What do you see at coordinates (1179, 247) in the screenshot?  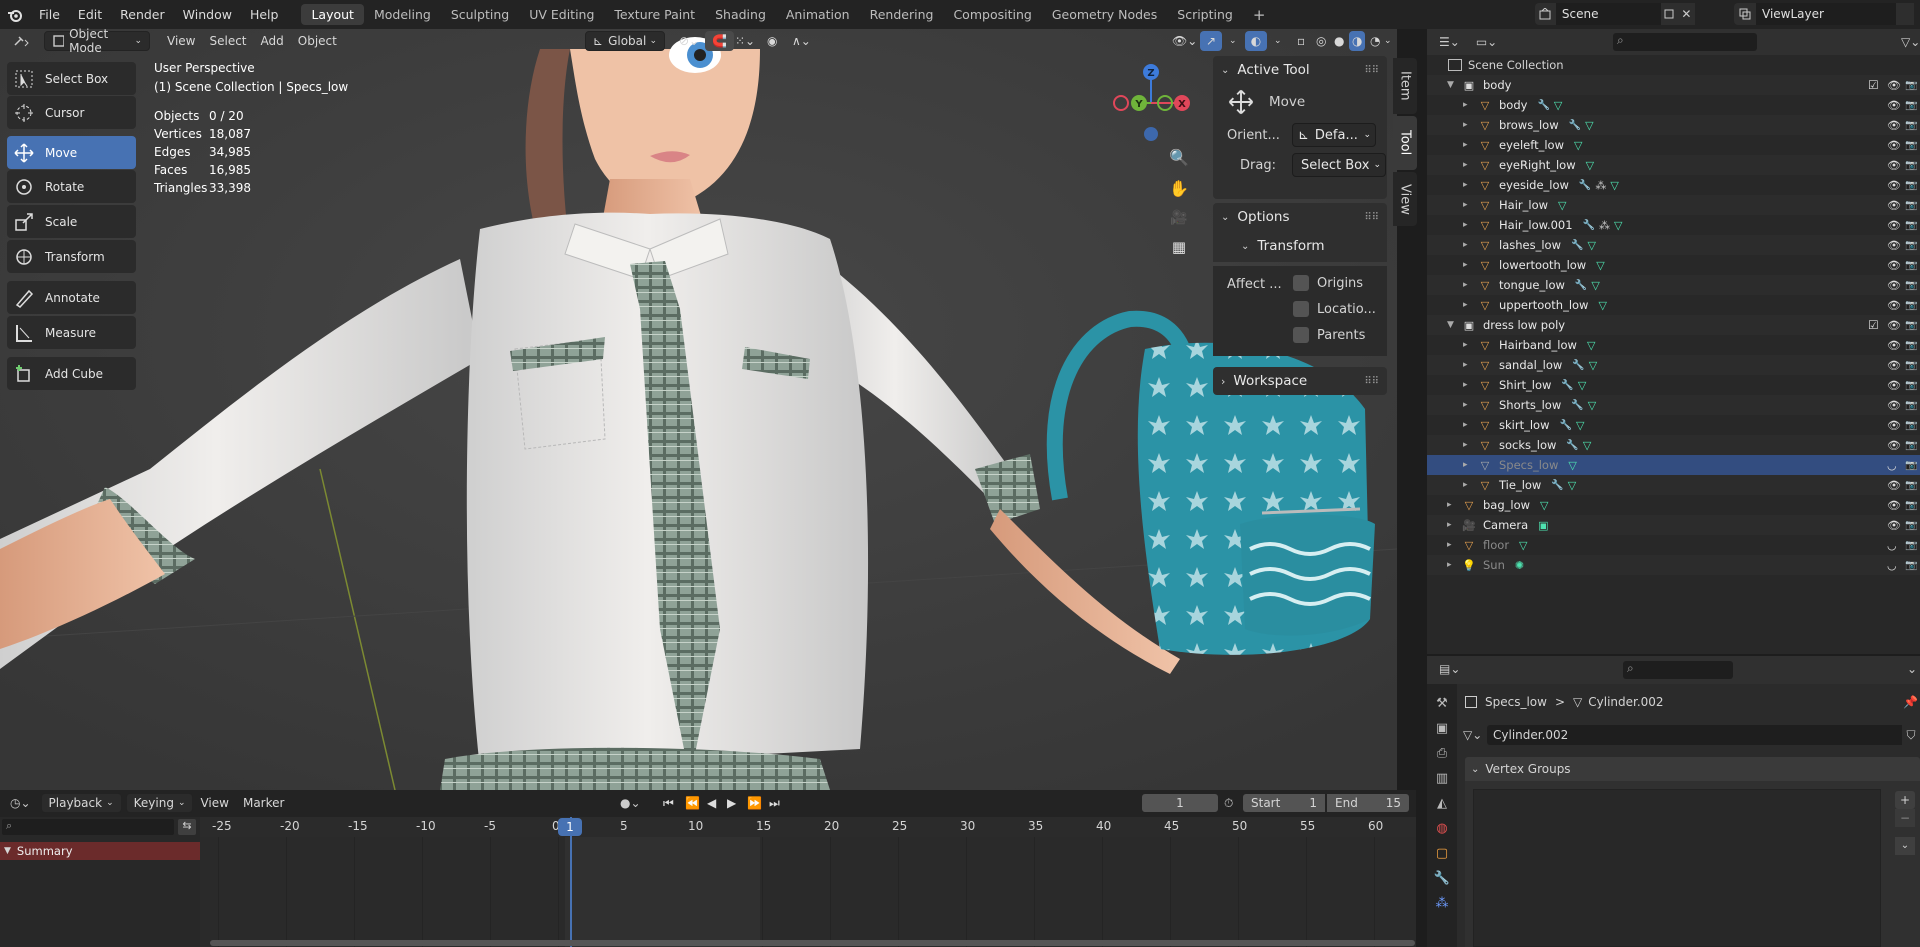 I see `ortho-grid-icon: ▦` at bounding box center [1179, 247].